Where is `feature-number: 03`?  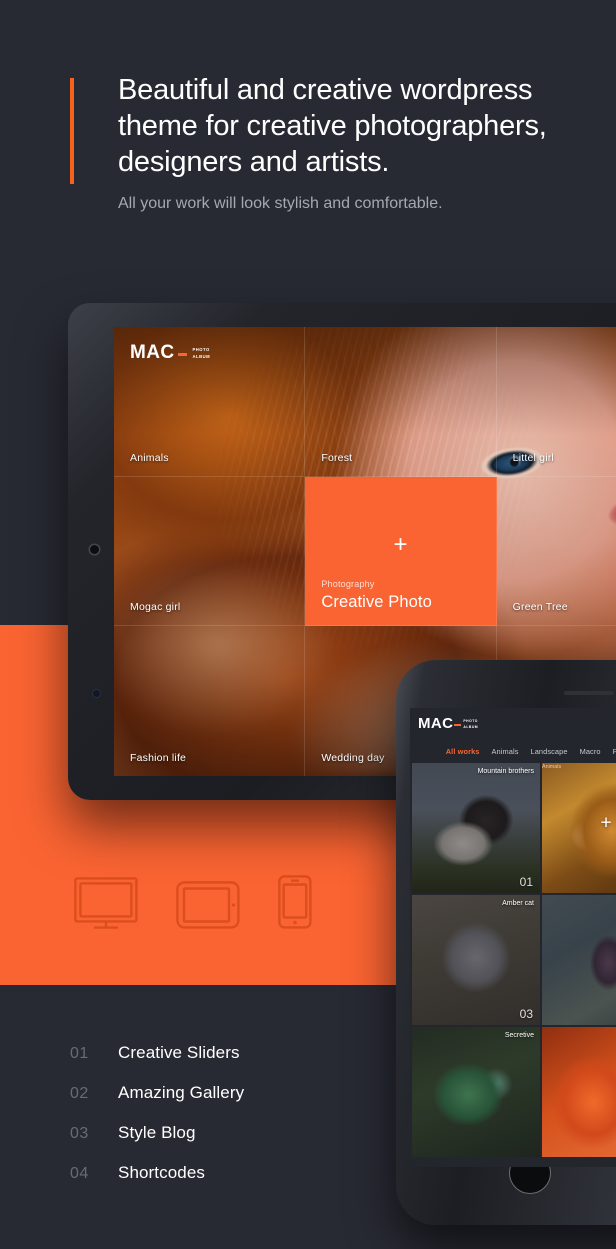
feature-number: 03 is located at coordinates (79, 1133).